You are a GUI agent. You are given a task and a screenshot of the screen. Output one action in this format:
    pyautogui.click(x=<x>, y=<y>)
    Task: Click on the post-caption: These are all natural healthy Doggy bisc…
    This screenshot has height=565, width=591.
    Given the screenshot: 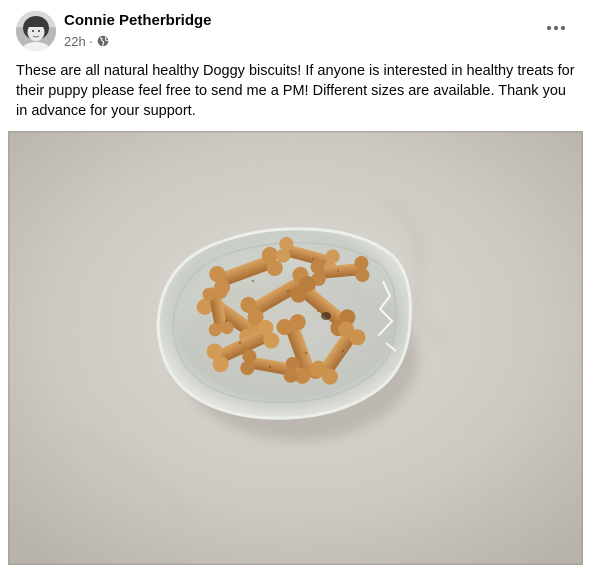 What is the action you would take?
    pyautogui.click(x=295, y=91)
    